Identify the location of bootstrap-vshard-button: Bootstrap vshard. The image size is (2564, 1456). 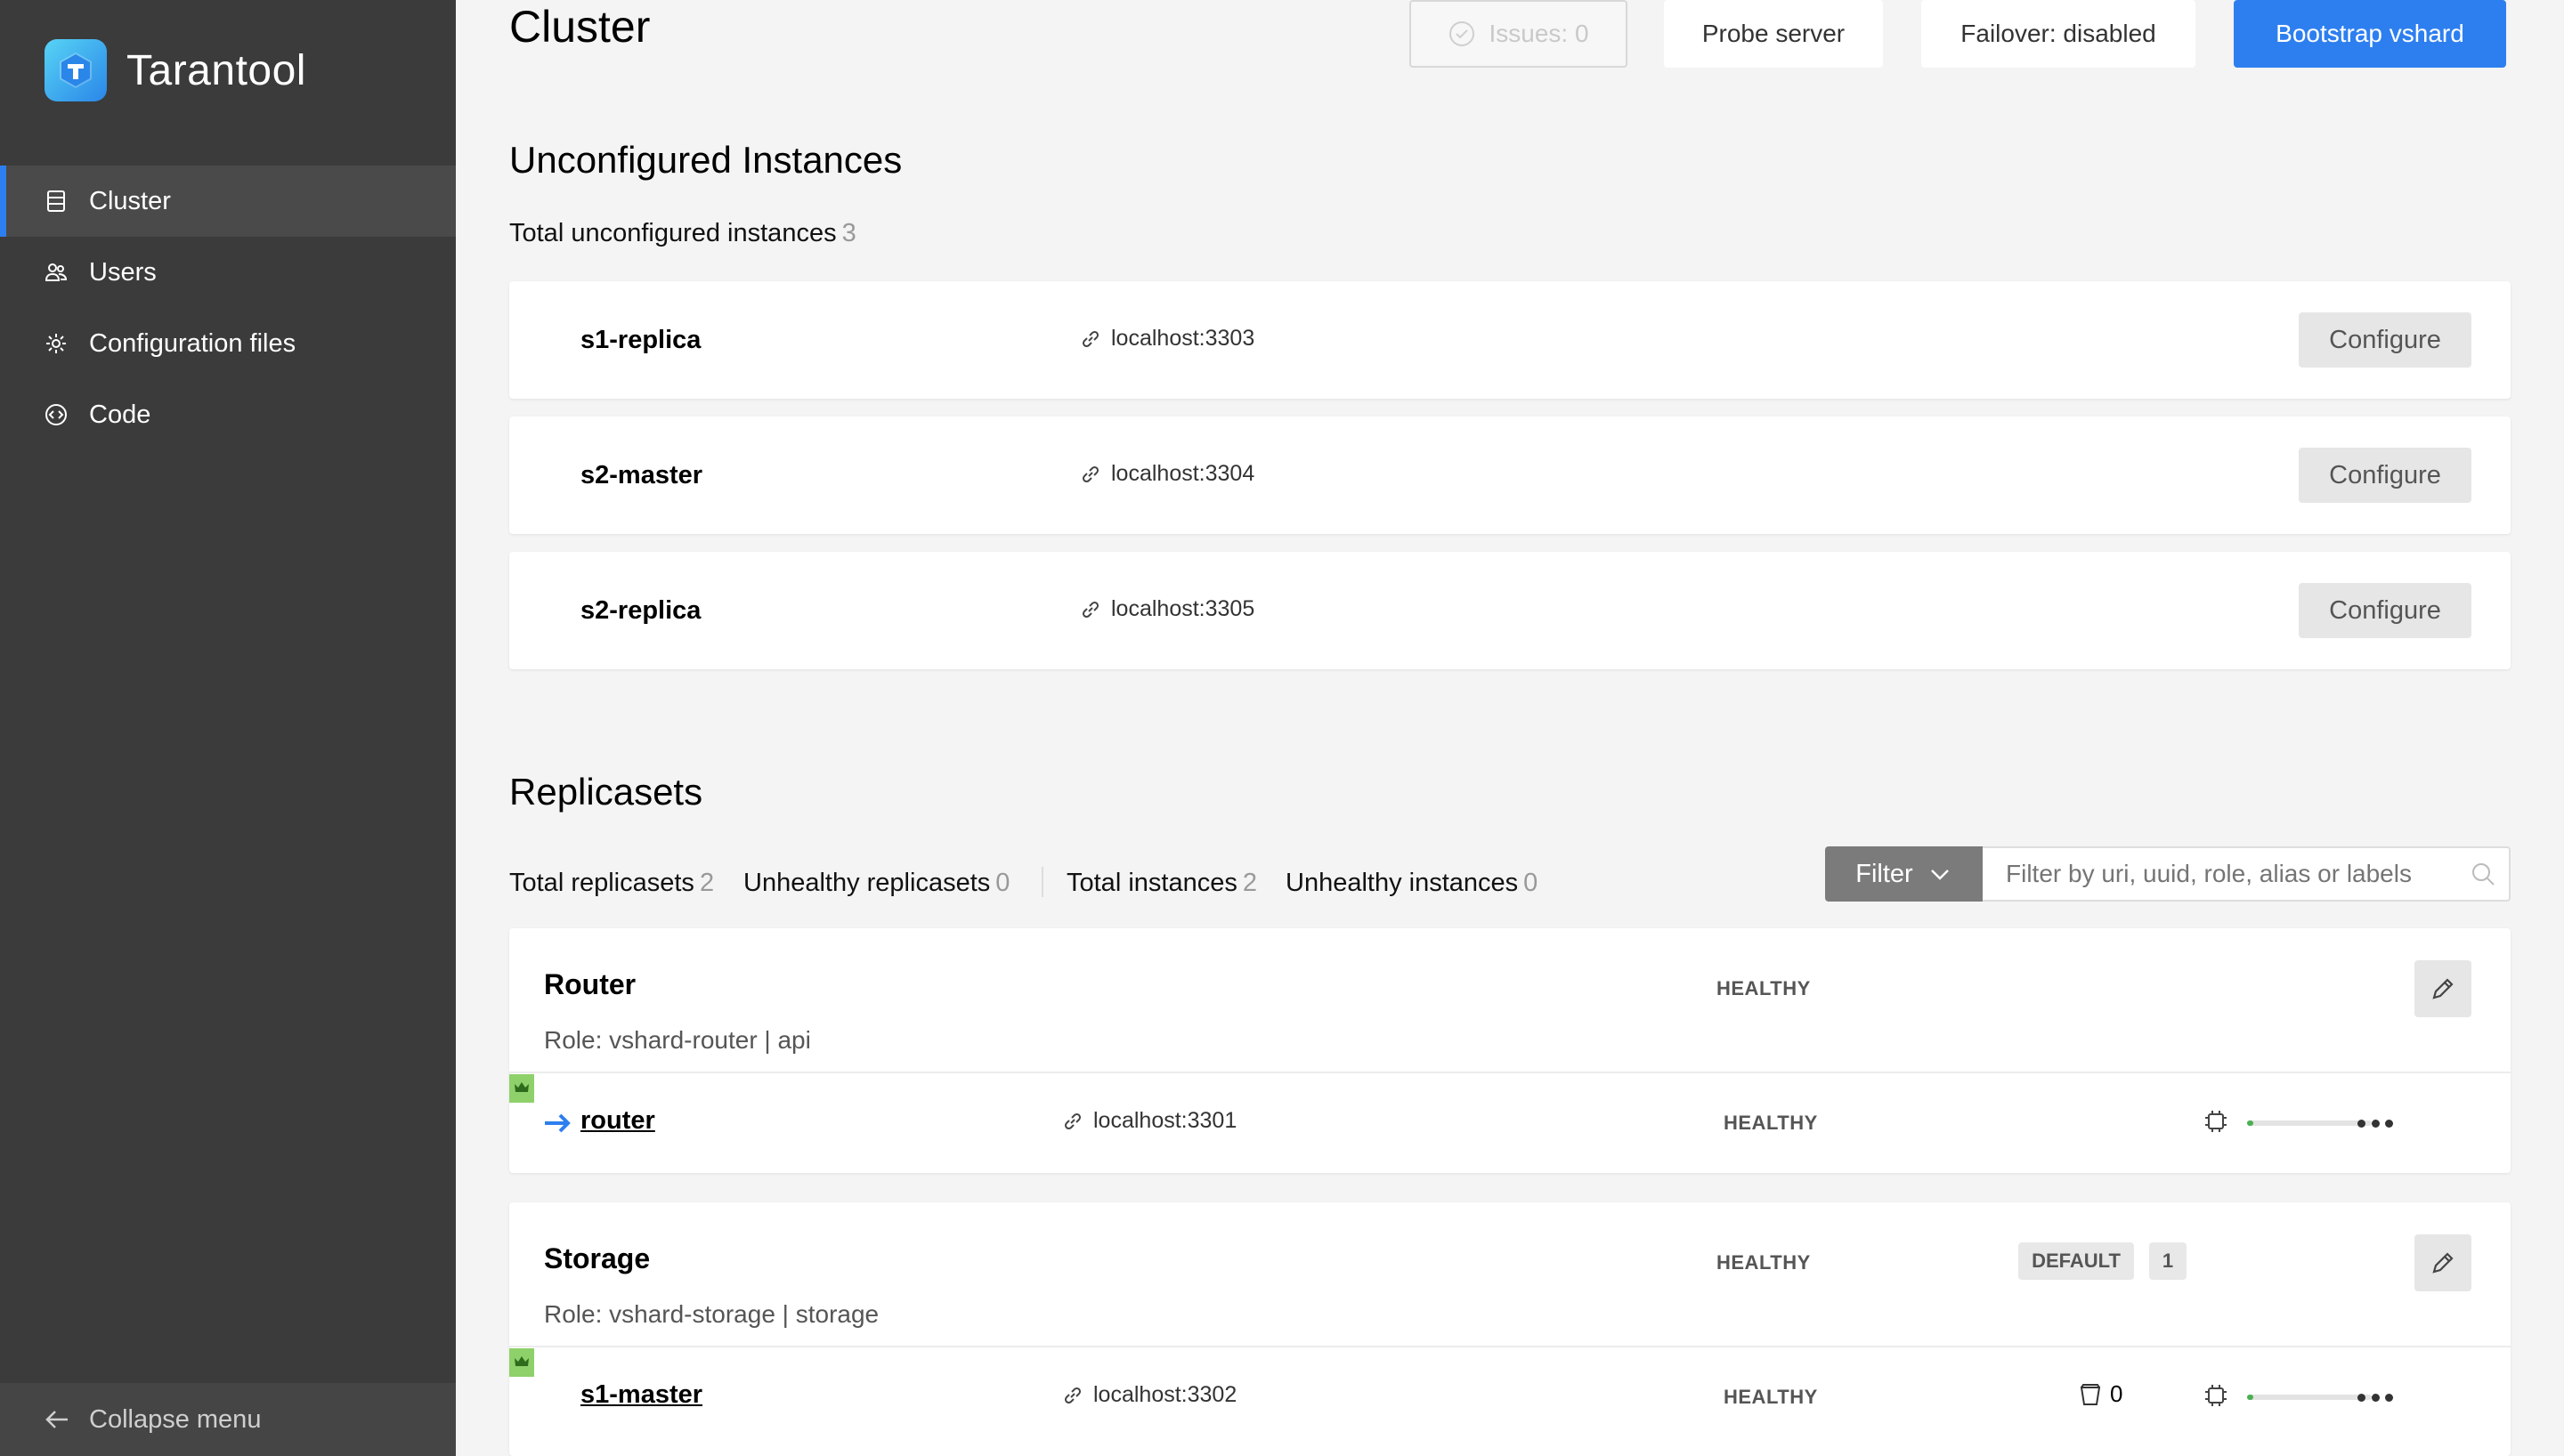
(2370, 34).